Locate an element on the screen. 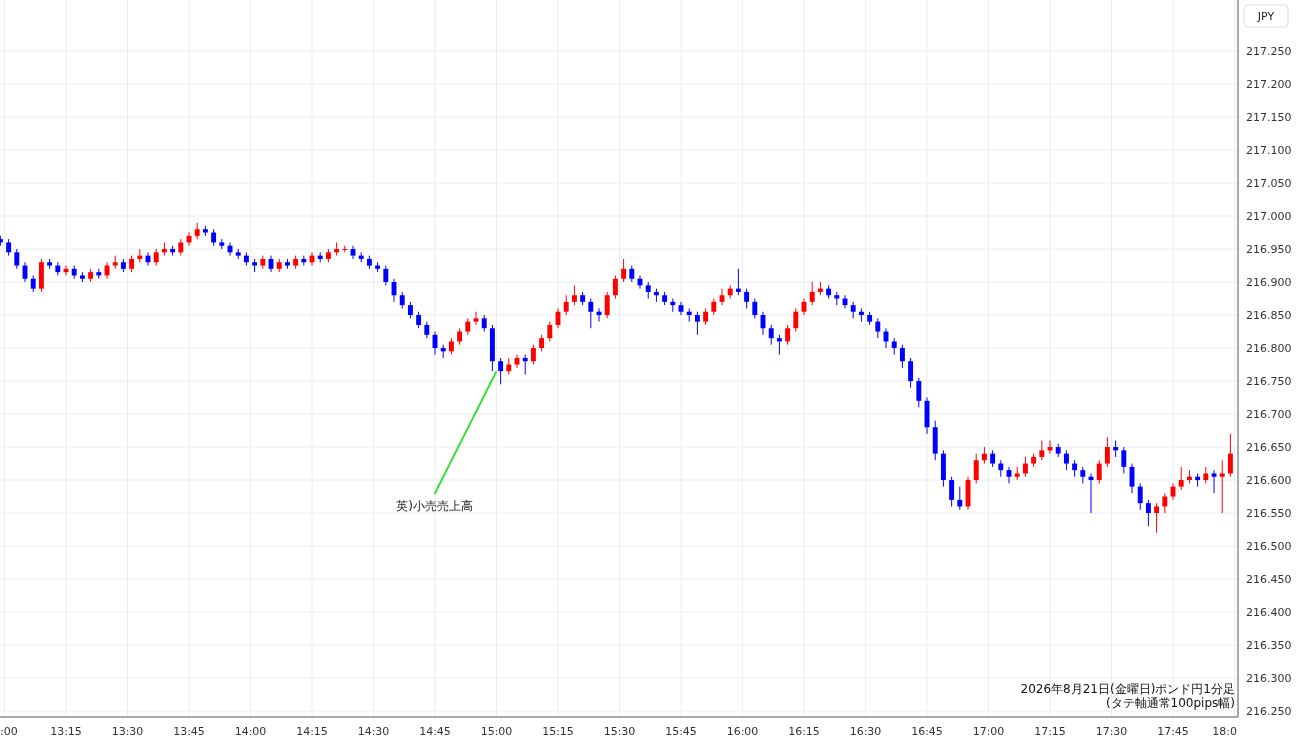  price-label: 216.350 is located at coordinates (1269, 646).